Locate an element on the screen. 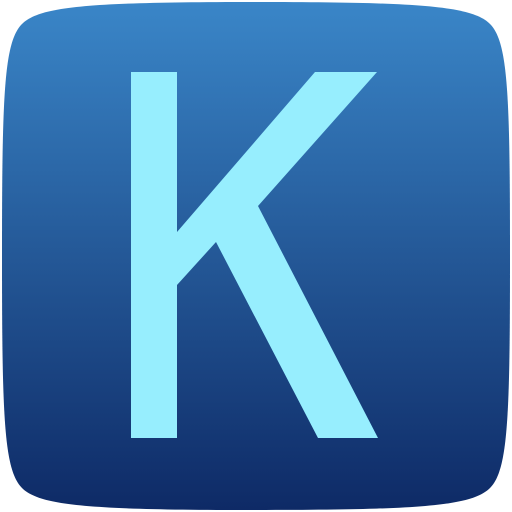  icon-letter: K is located at coordinates (256, 297).